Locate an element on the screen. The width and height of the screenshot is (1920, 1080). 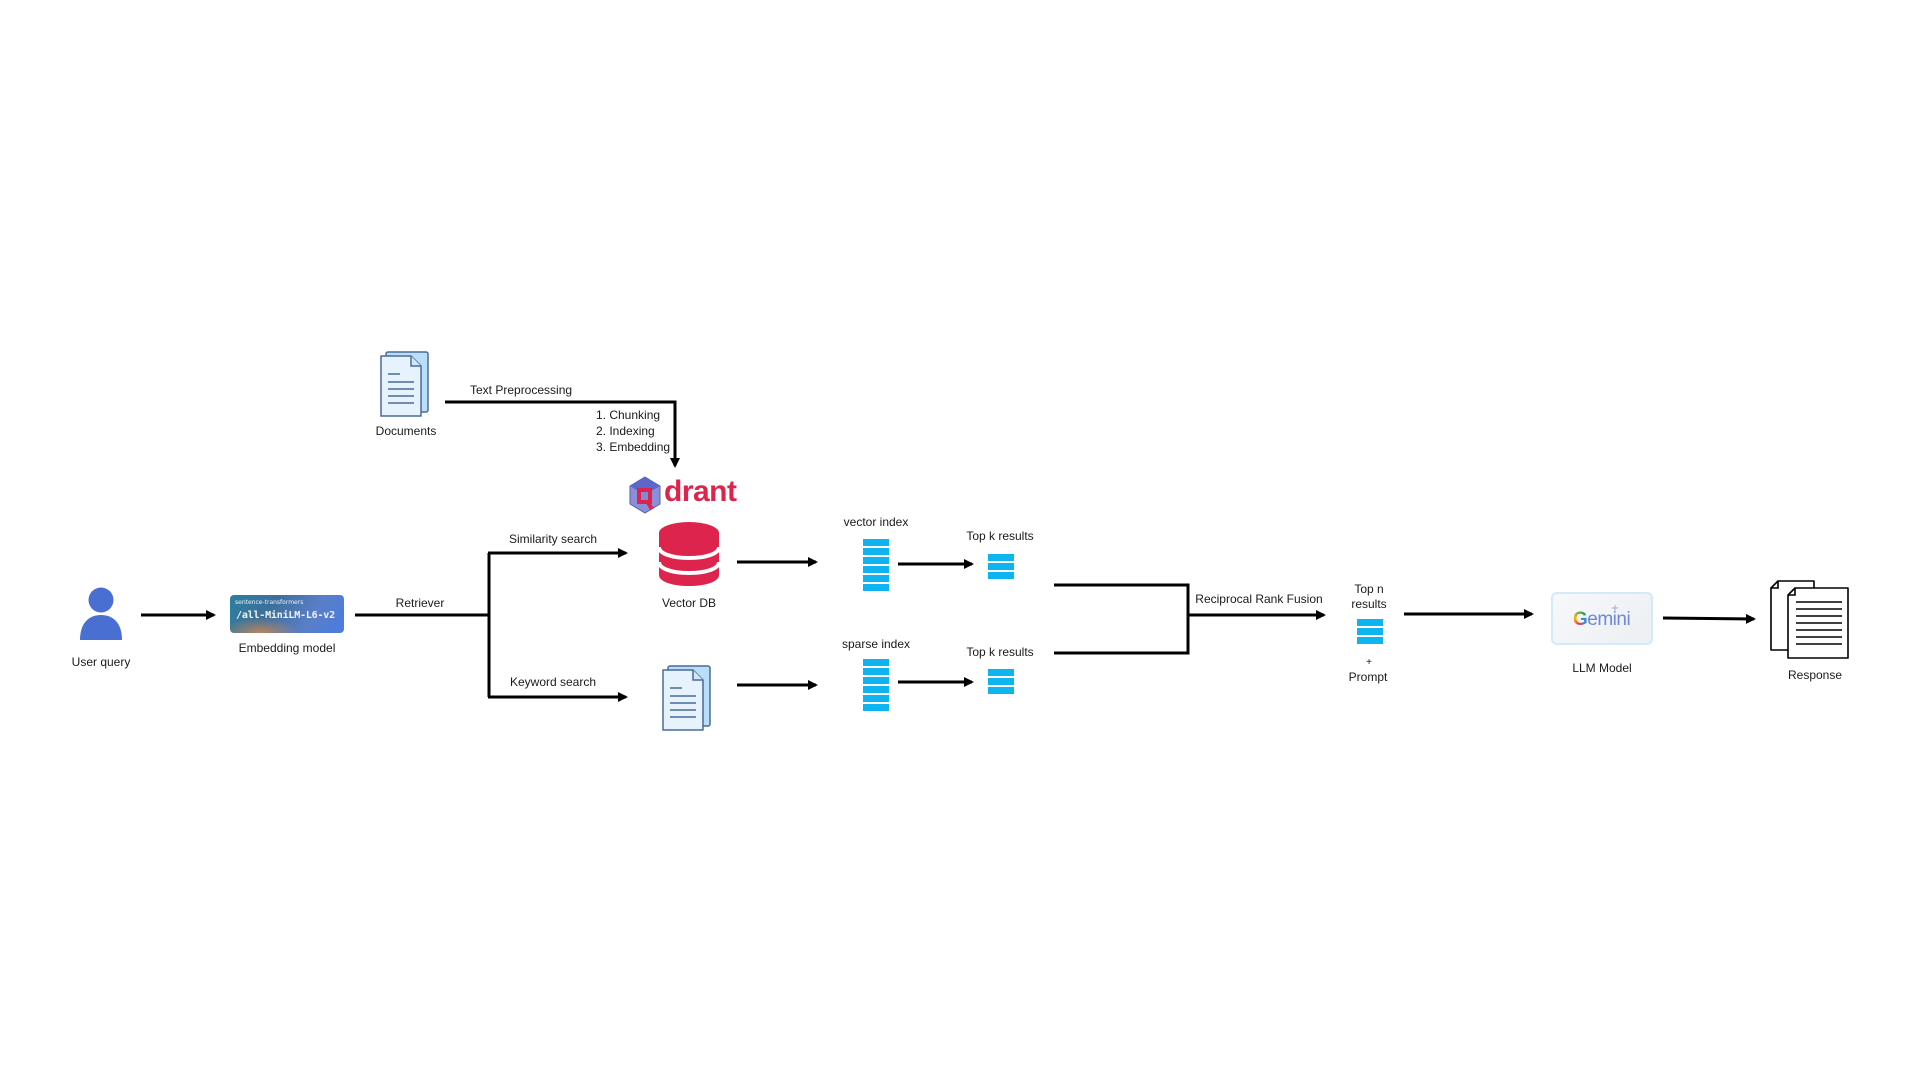
response-document-icon is located at coordinates (1809, 619).